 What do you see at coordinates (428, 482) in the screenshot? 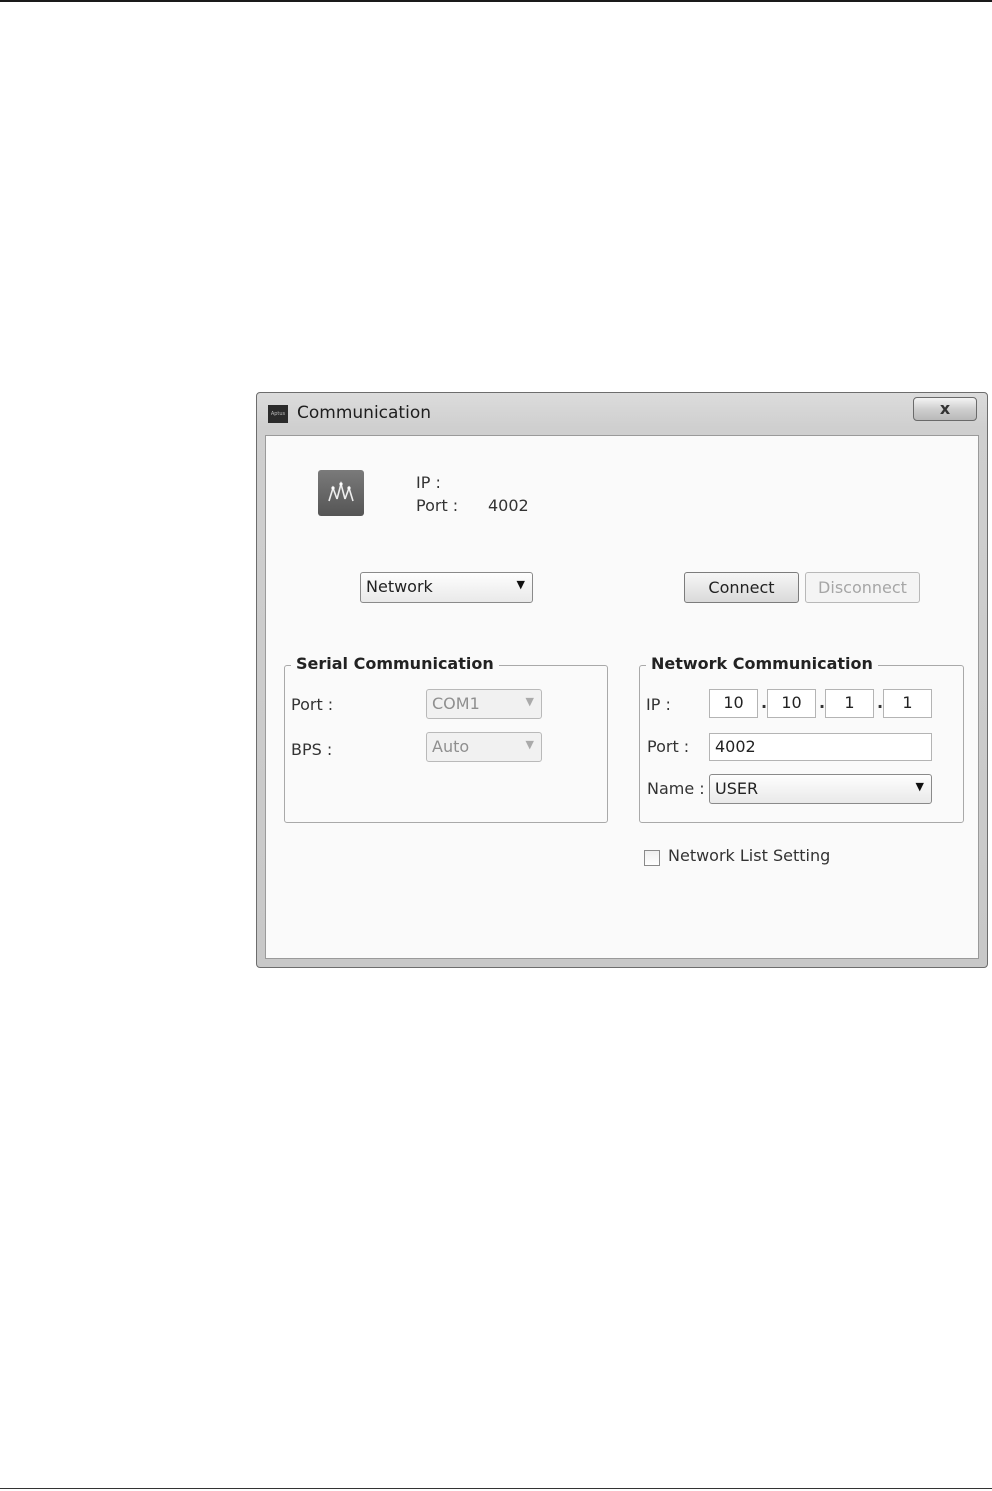
I see `header-ip-label: IP :` at bounding box center [428, 482].